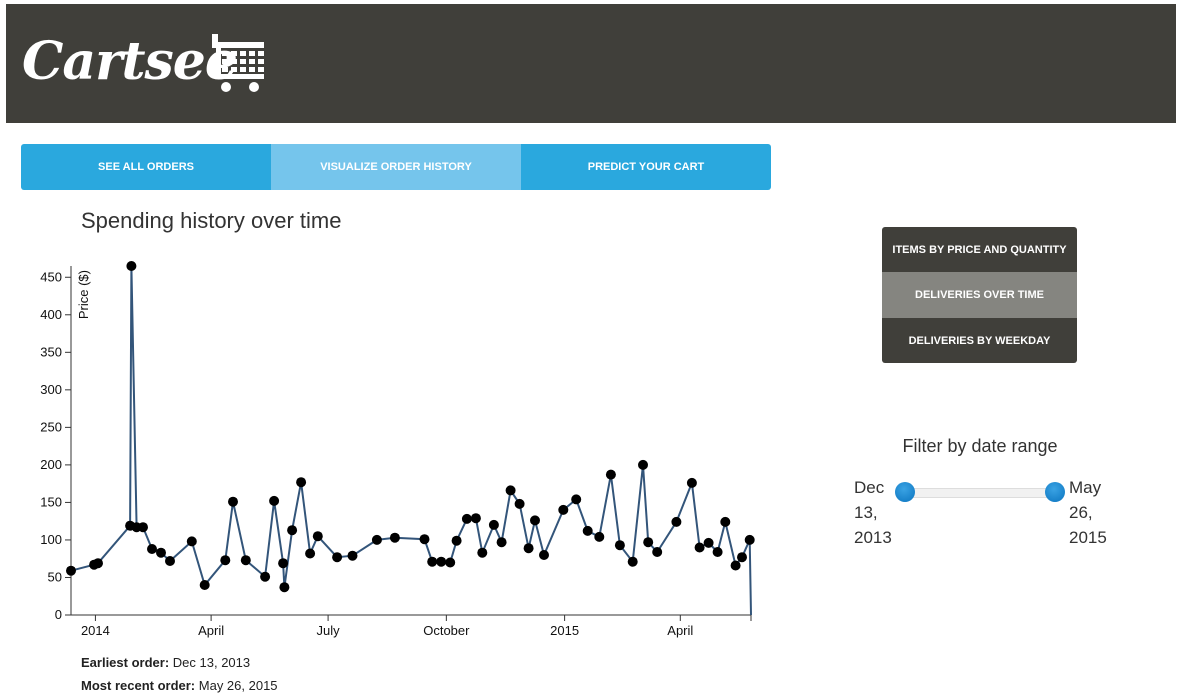 The height and width of the screenshot is (693, 1186). What do you see at coordinates (146, 167) in the screenshot?
I see `tab-see-all-orders: SEE ALL ORDERS` at bounding box center [146, 167].